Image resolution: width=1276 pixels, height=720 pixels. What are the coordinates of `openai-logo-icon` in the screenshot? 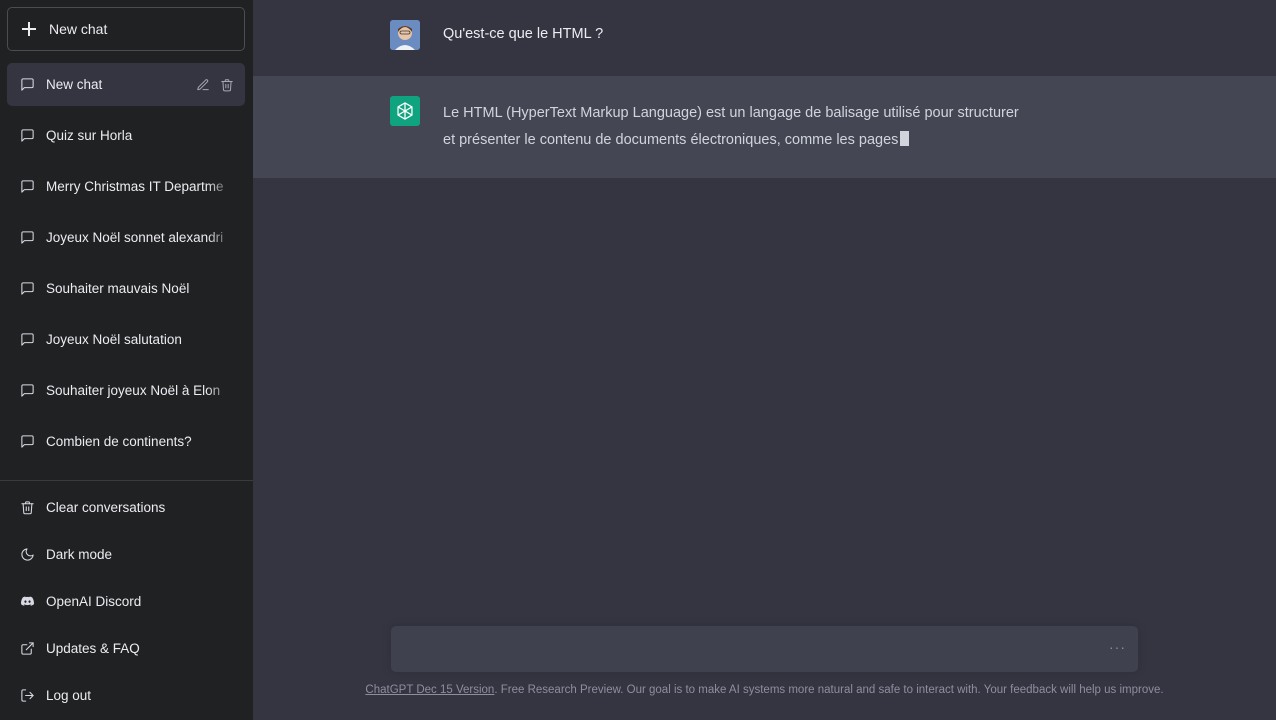 It's located at (405, 111).